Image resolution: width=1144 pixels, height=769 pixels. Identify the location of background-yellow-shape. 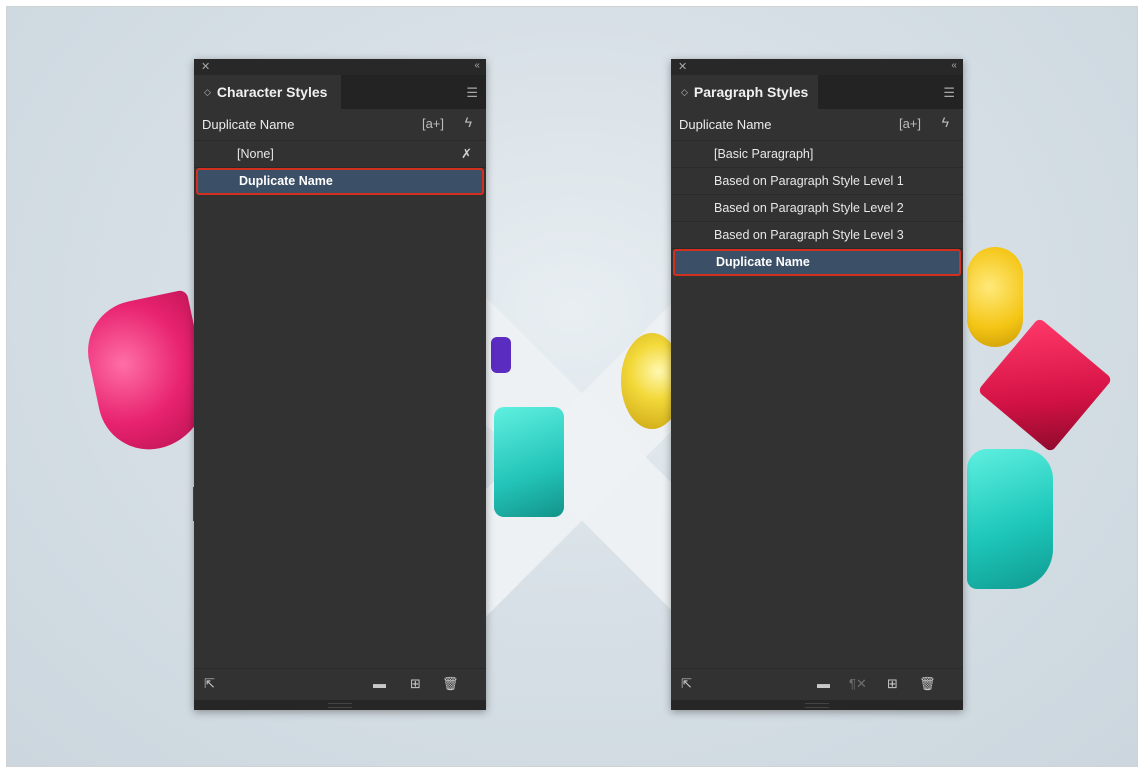
(995, 297).